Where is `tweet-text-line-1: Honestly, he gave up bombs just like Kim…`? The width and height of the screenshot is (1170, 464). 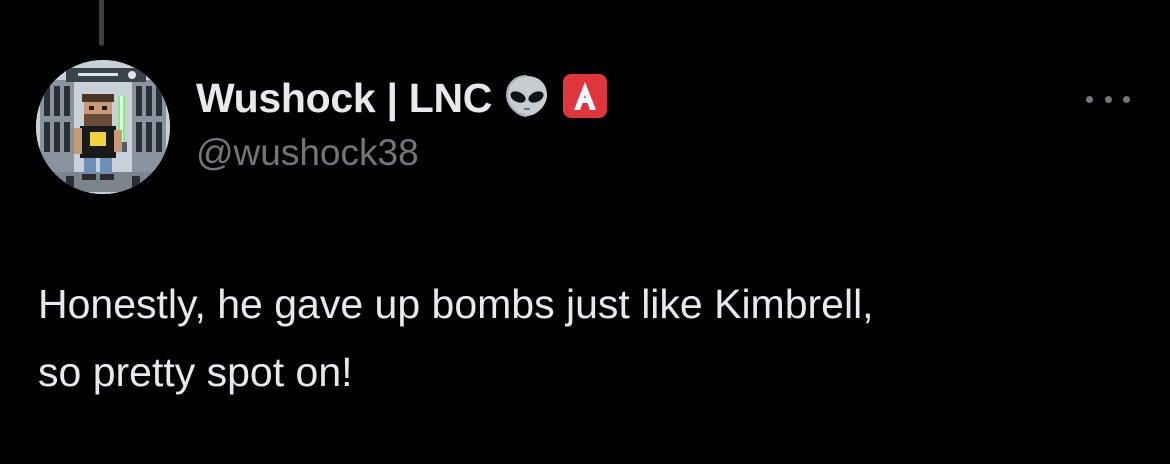
tweet-text-line-1: Honestly, he gave up bombs just like Kim… is located at coordinates (456, 304).